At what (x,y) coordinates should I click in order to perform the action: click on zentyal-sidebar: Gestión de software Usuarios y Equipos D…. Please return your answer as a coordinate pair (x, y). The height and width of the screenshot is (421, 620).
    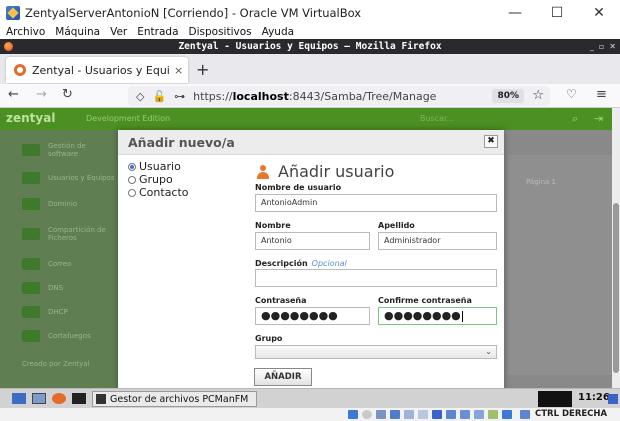
    Looking at the image, I should click on (59, 259).